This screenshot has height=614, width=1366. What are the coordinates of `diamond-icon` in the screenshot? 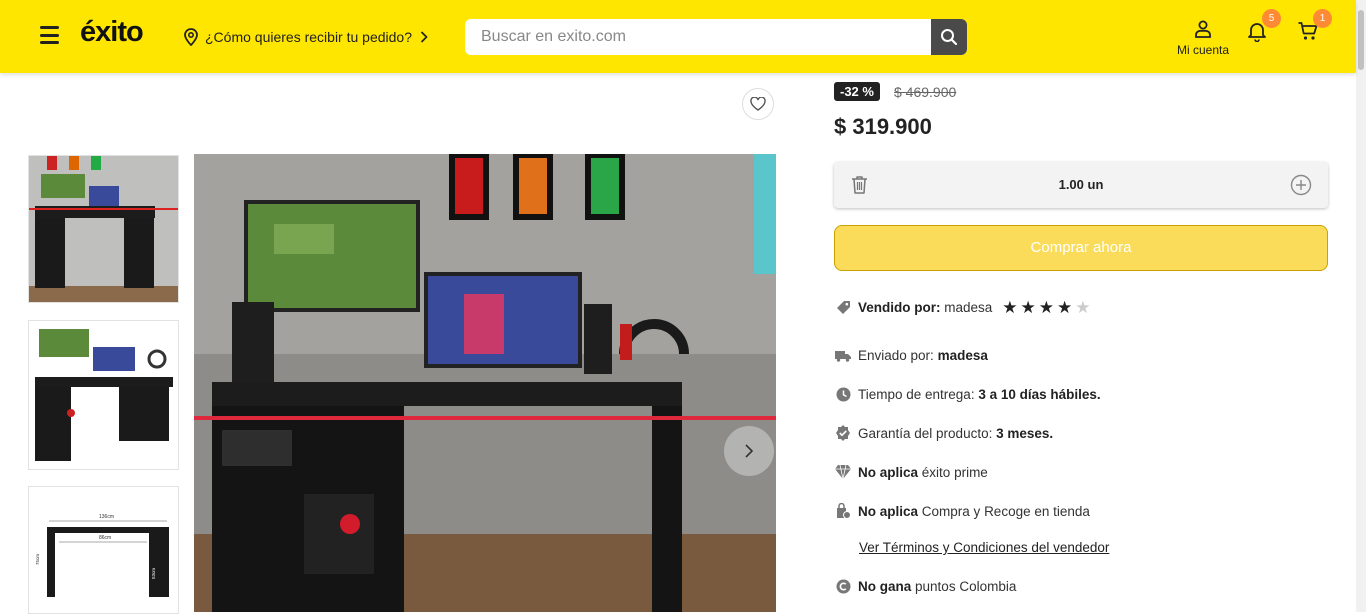 It's located at (843, 472).